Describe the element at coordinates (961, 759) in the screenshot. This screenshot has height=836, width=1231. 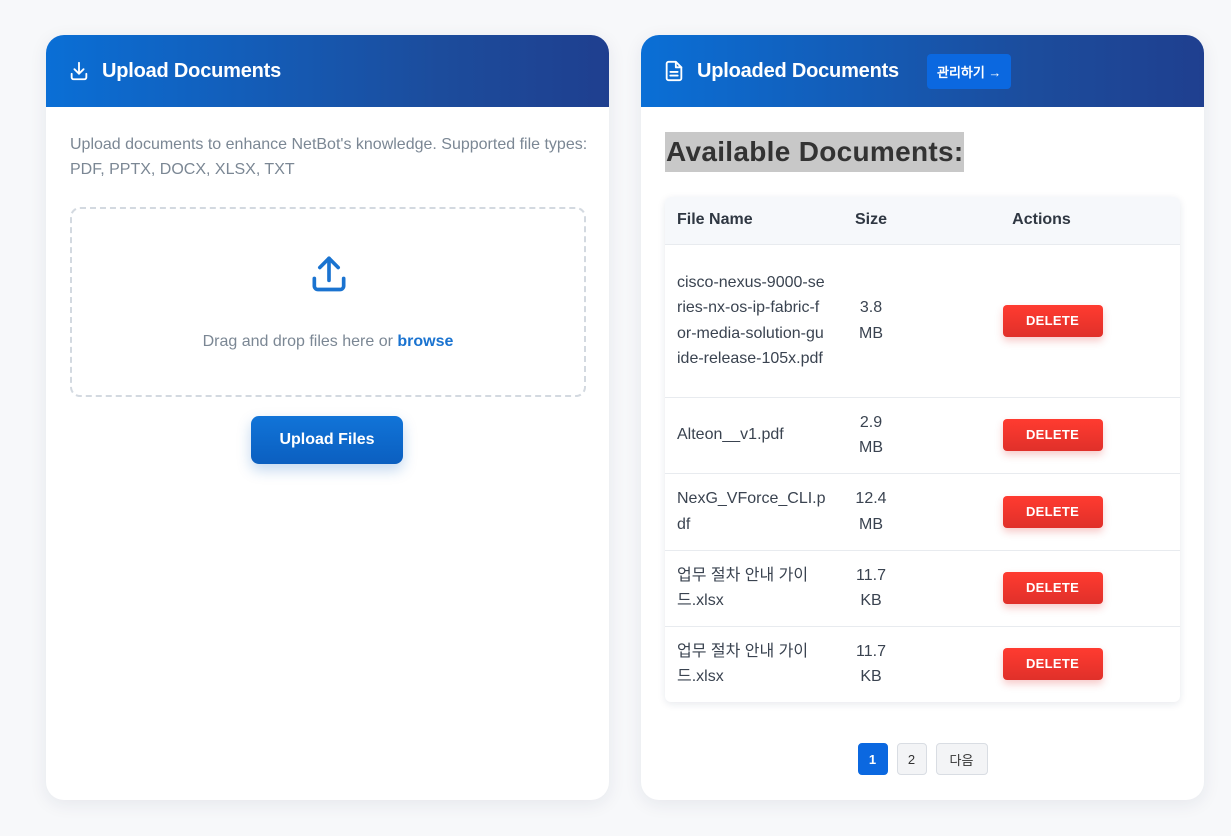
I see `next-page-button: 다음` at that location.